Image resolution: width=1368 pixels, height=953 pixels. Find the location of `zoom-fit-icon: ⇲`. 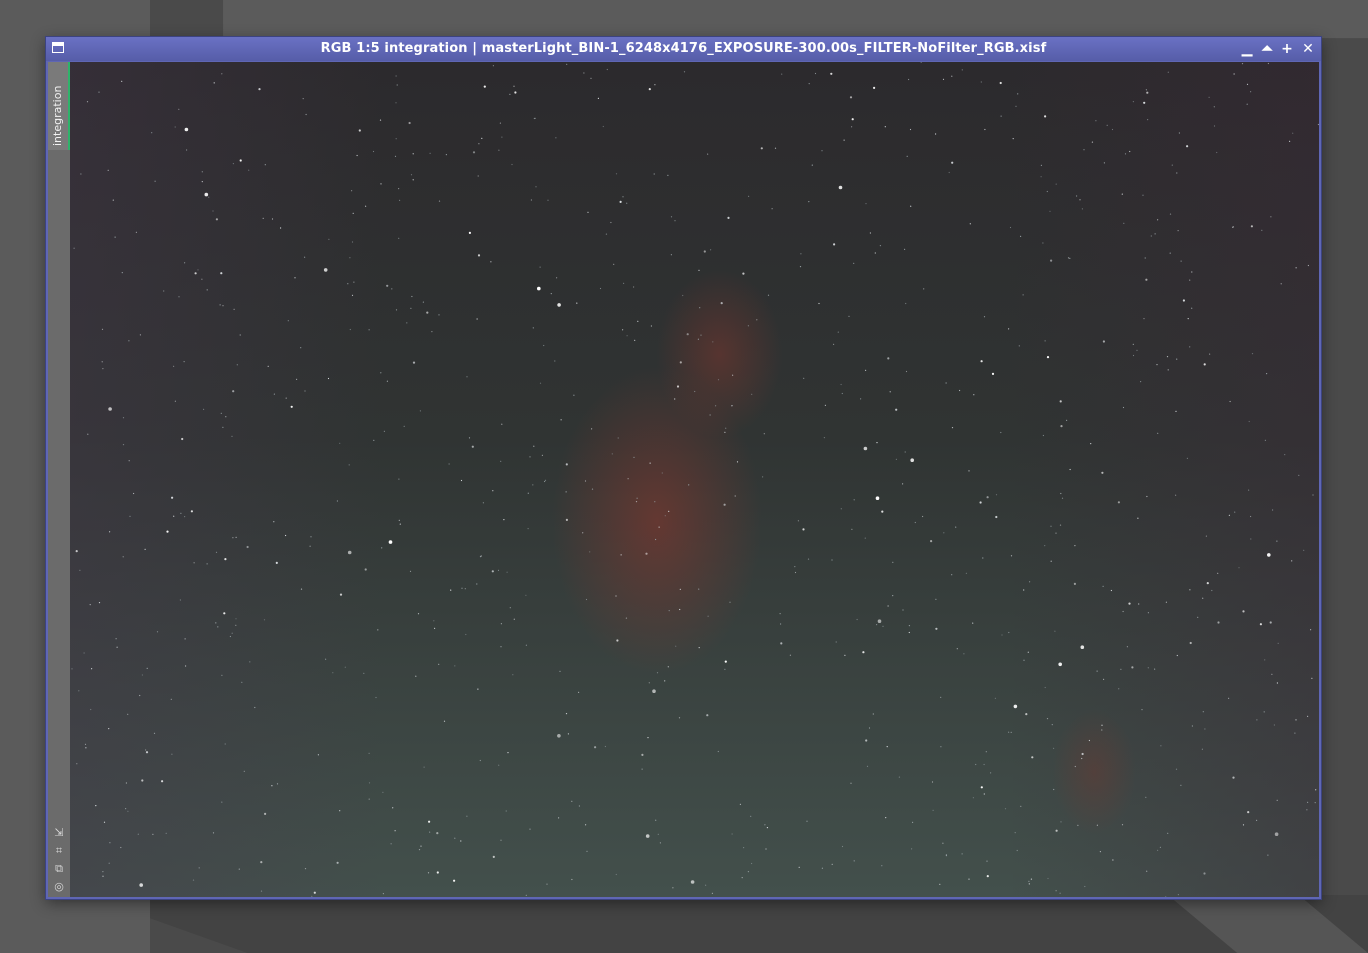

zoom-fit-icon: ⇲ is located at coordinates (59, 833).